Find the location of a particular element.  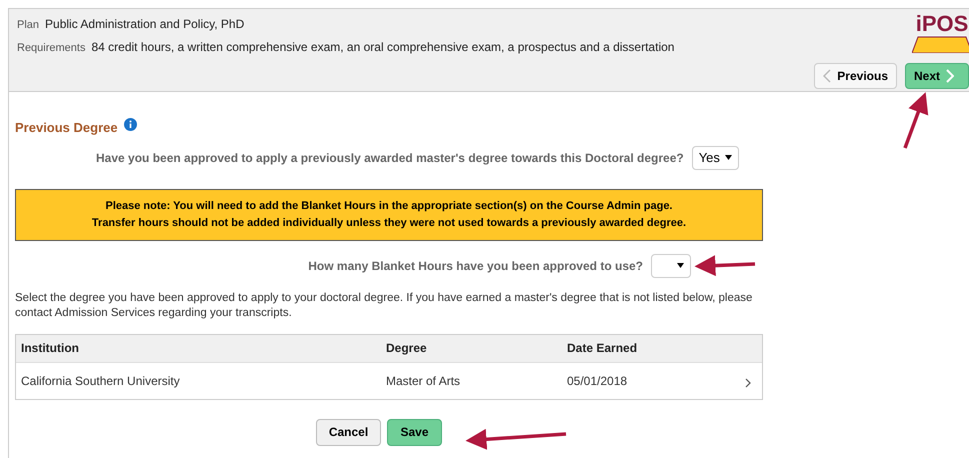

section-title: Previous Degree is located at coordinates (66, 128).